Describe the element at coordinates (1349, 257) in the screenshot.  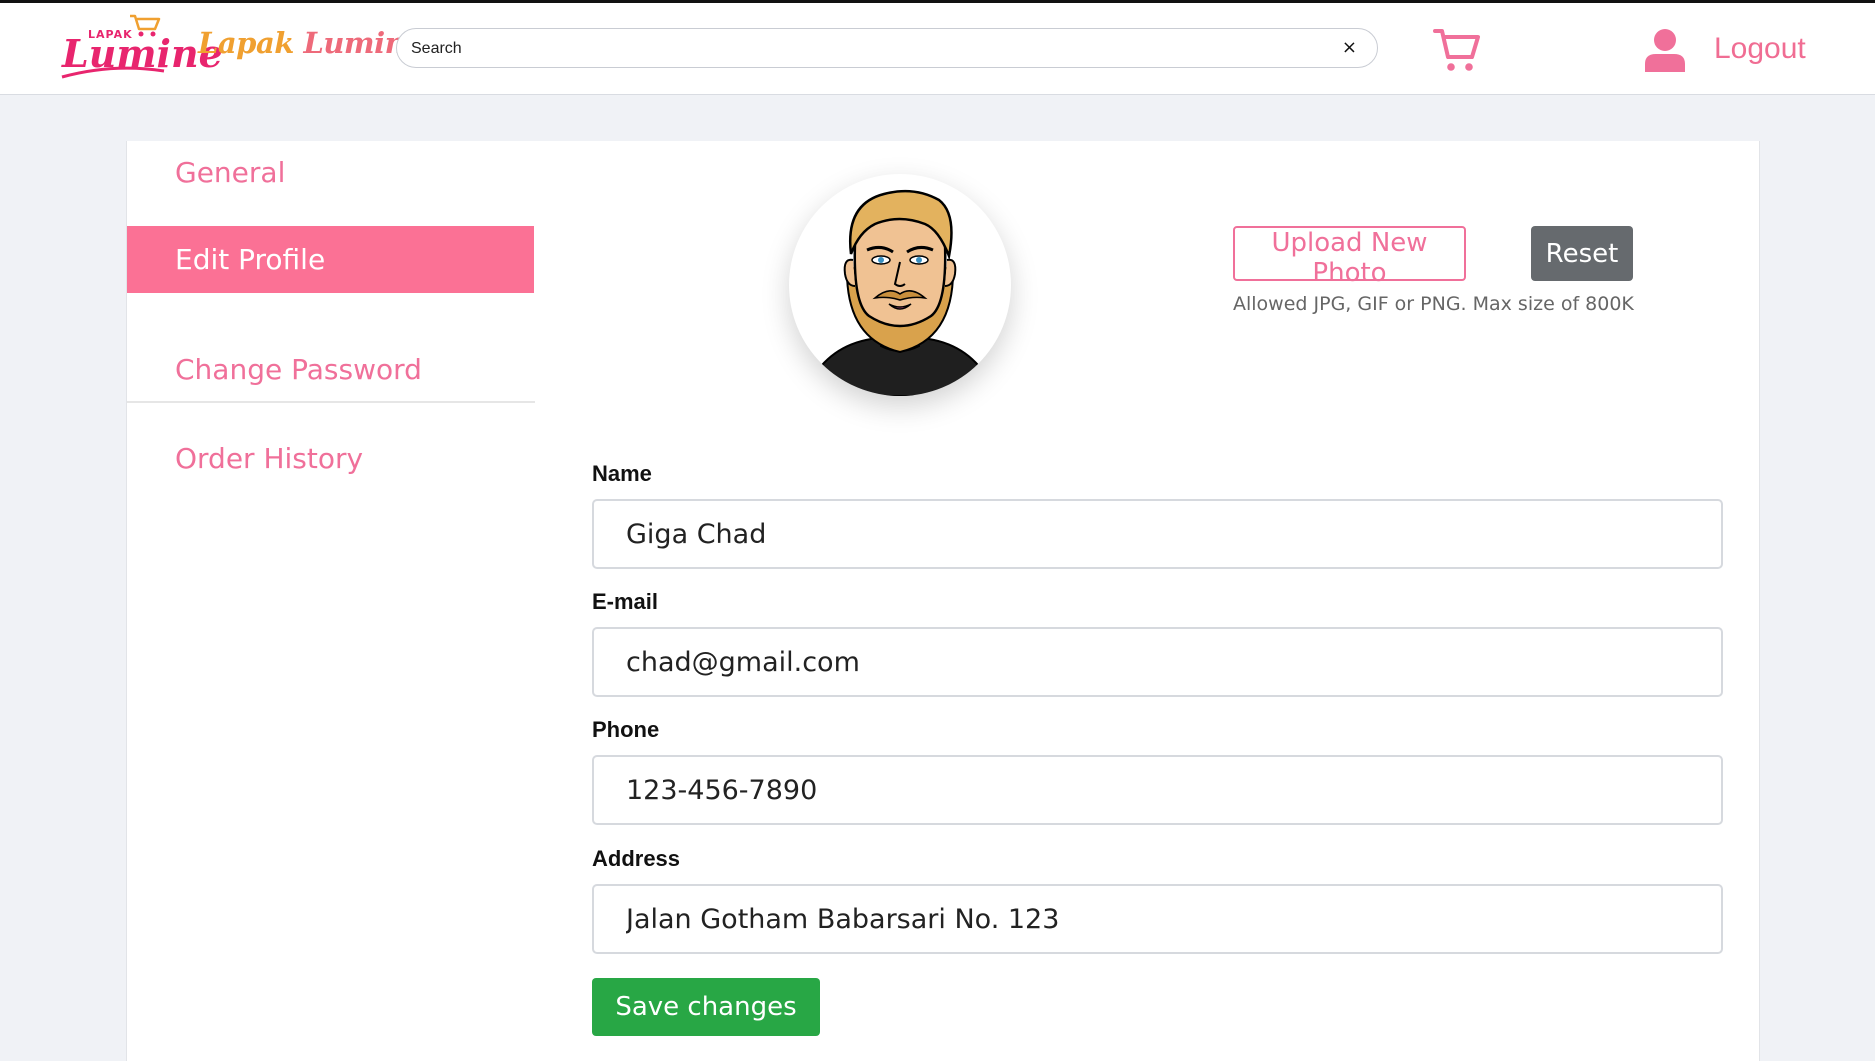
I see `upload-photo-button: Upload New Photo` at that location.